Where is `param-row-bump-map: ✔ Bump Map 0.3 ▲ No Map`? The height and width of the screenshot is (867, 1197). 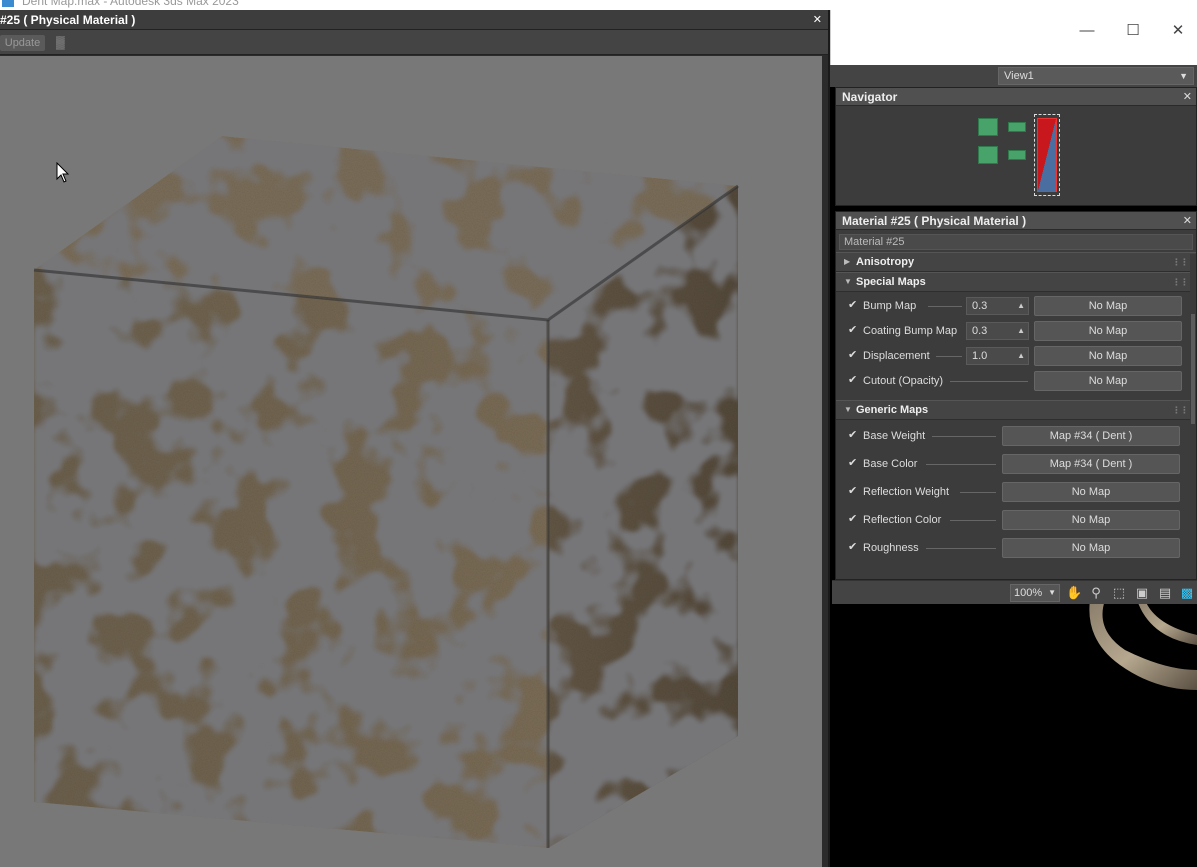
param-row-bump-map: ✔ Bump Map 0.3 ▲ No Map is located at coordinates (1016, 306).